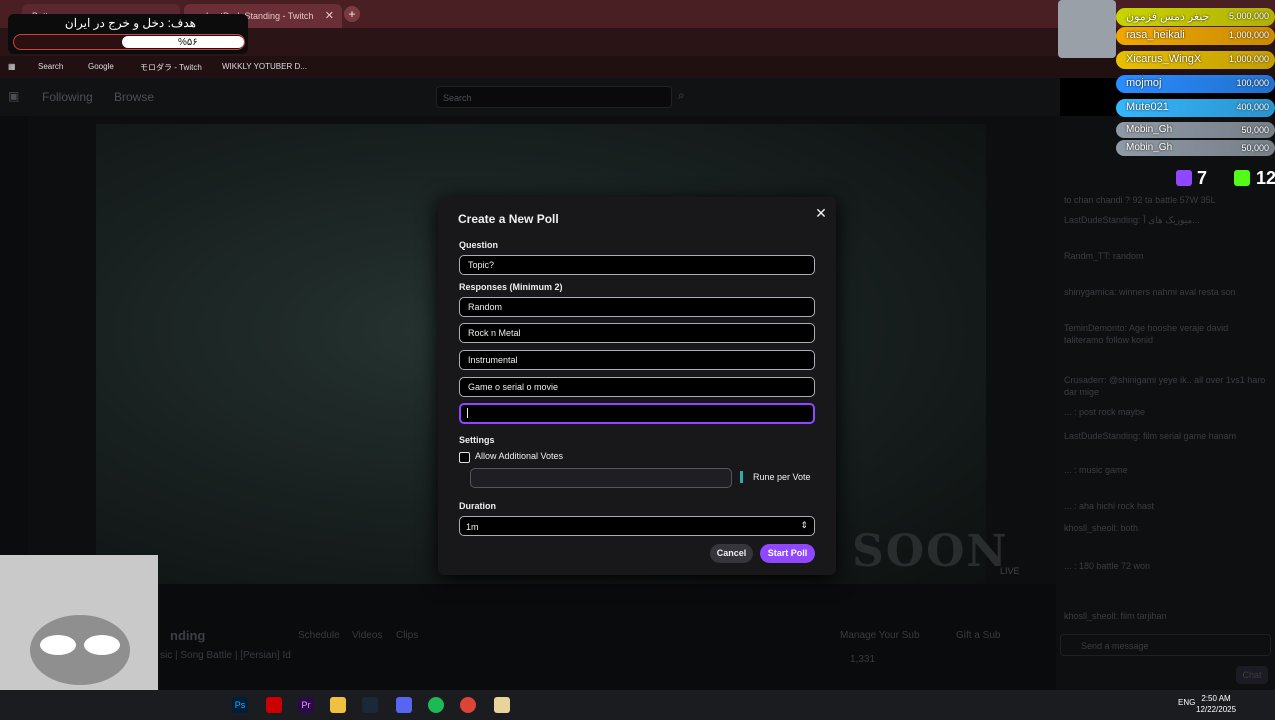 This screenshot has width=1275, height=720. Describe the element at coordinates (637, 705) in the screenshot. I see `windows-taskbar` at that location.